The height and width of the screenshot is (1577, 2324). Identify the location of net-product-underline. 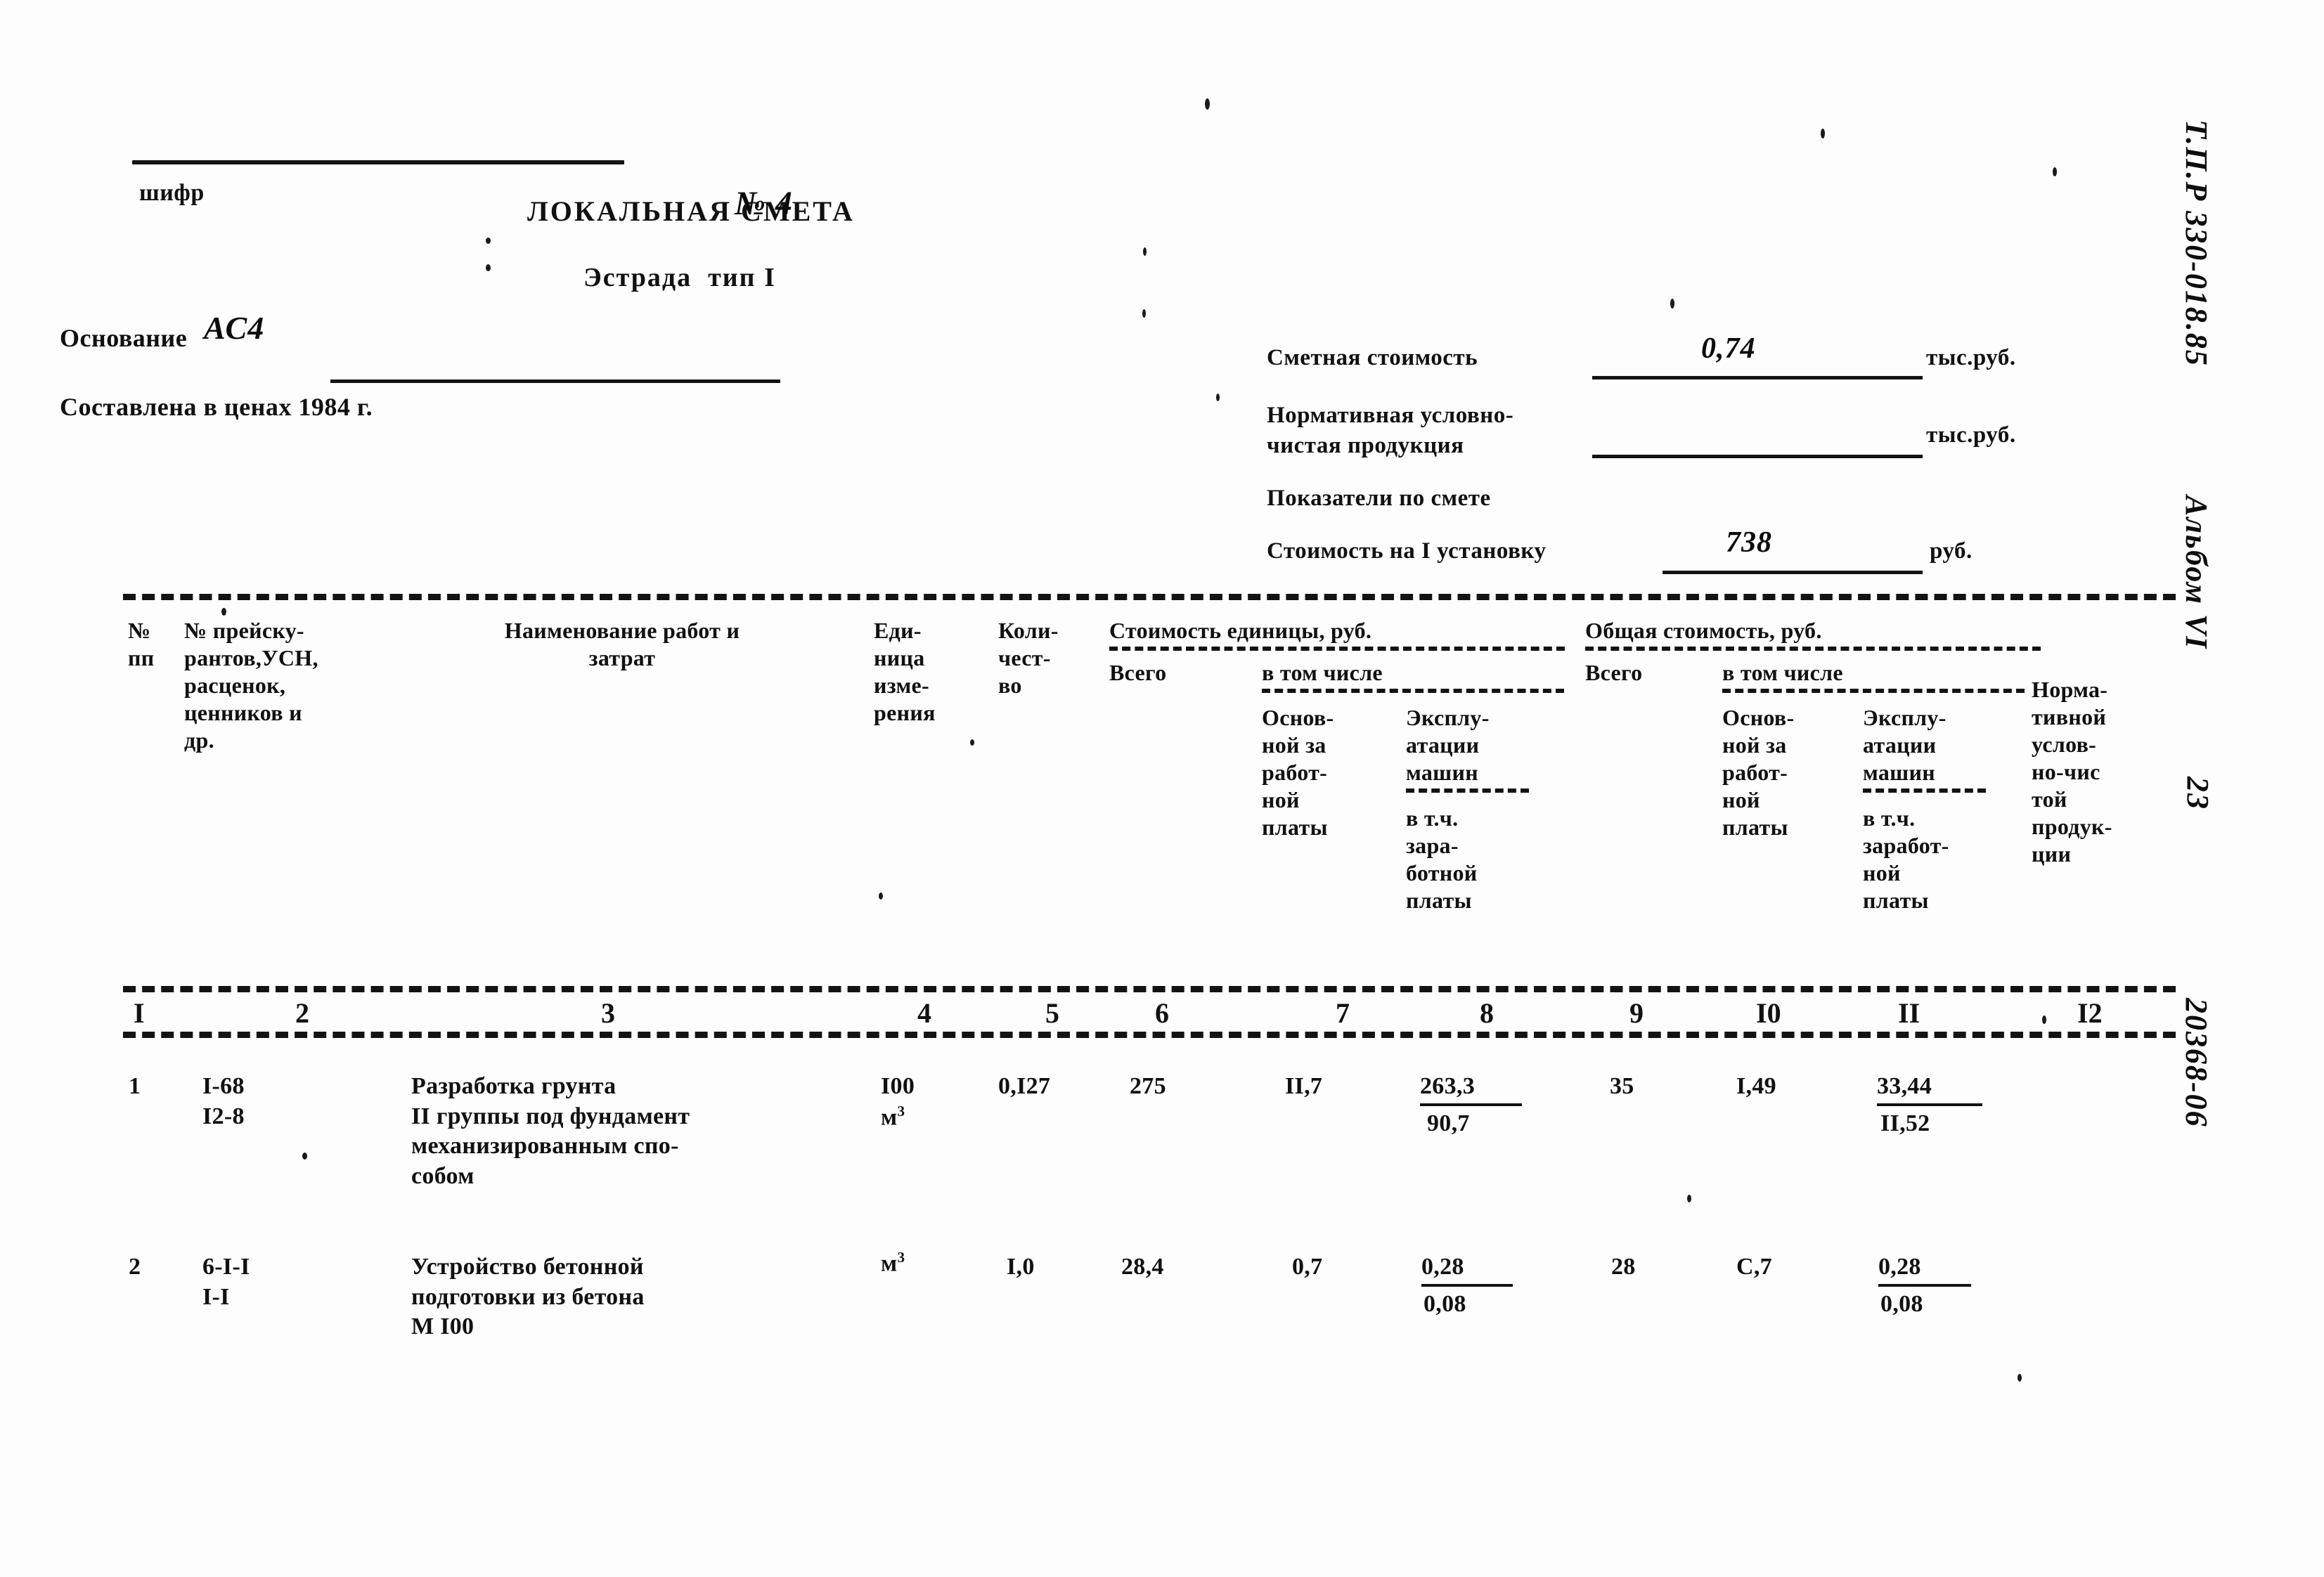
(1757, 456).